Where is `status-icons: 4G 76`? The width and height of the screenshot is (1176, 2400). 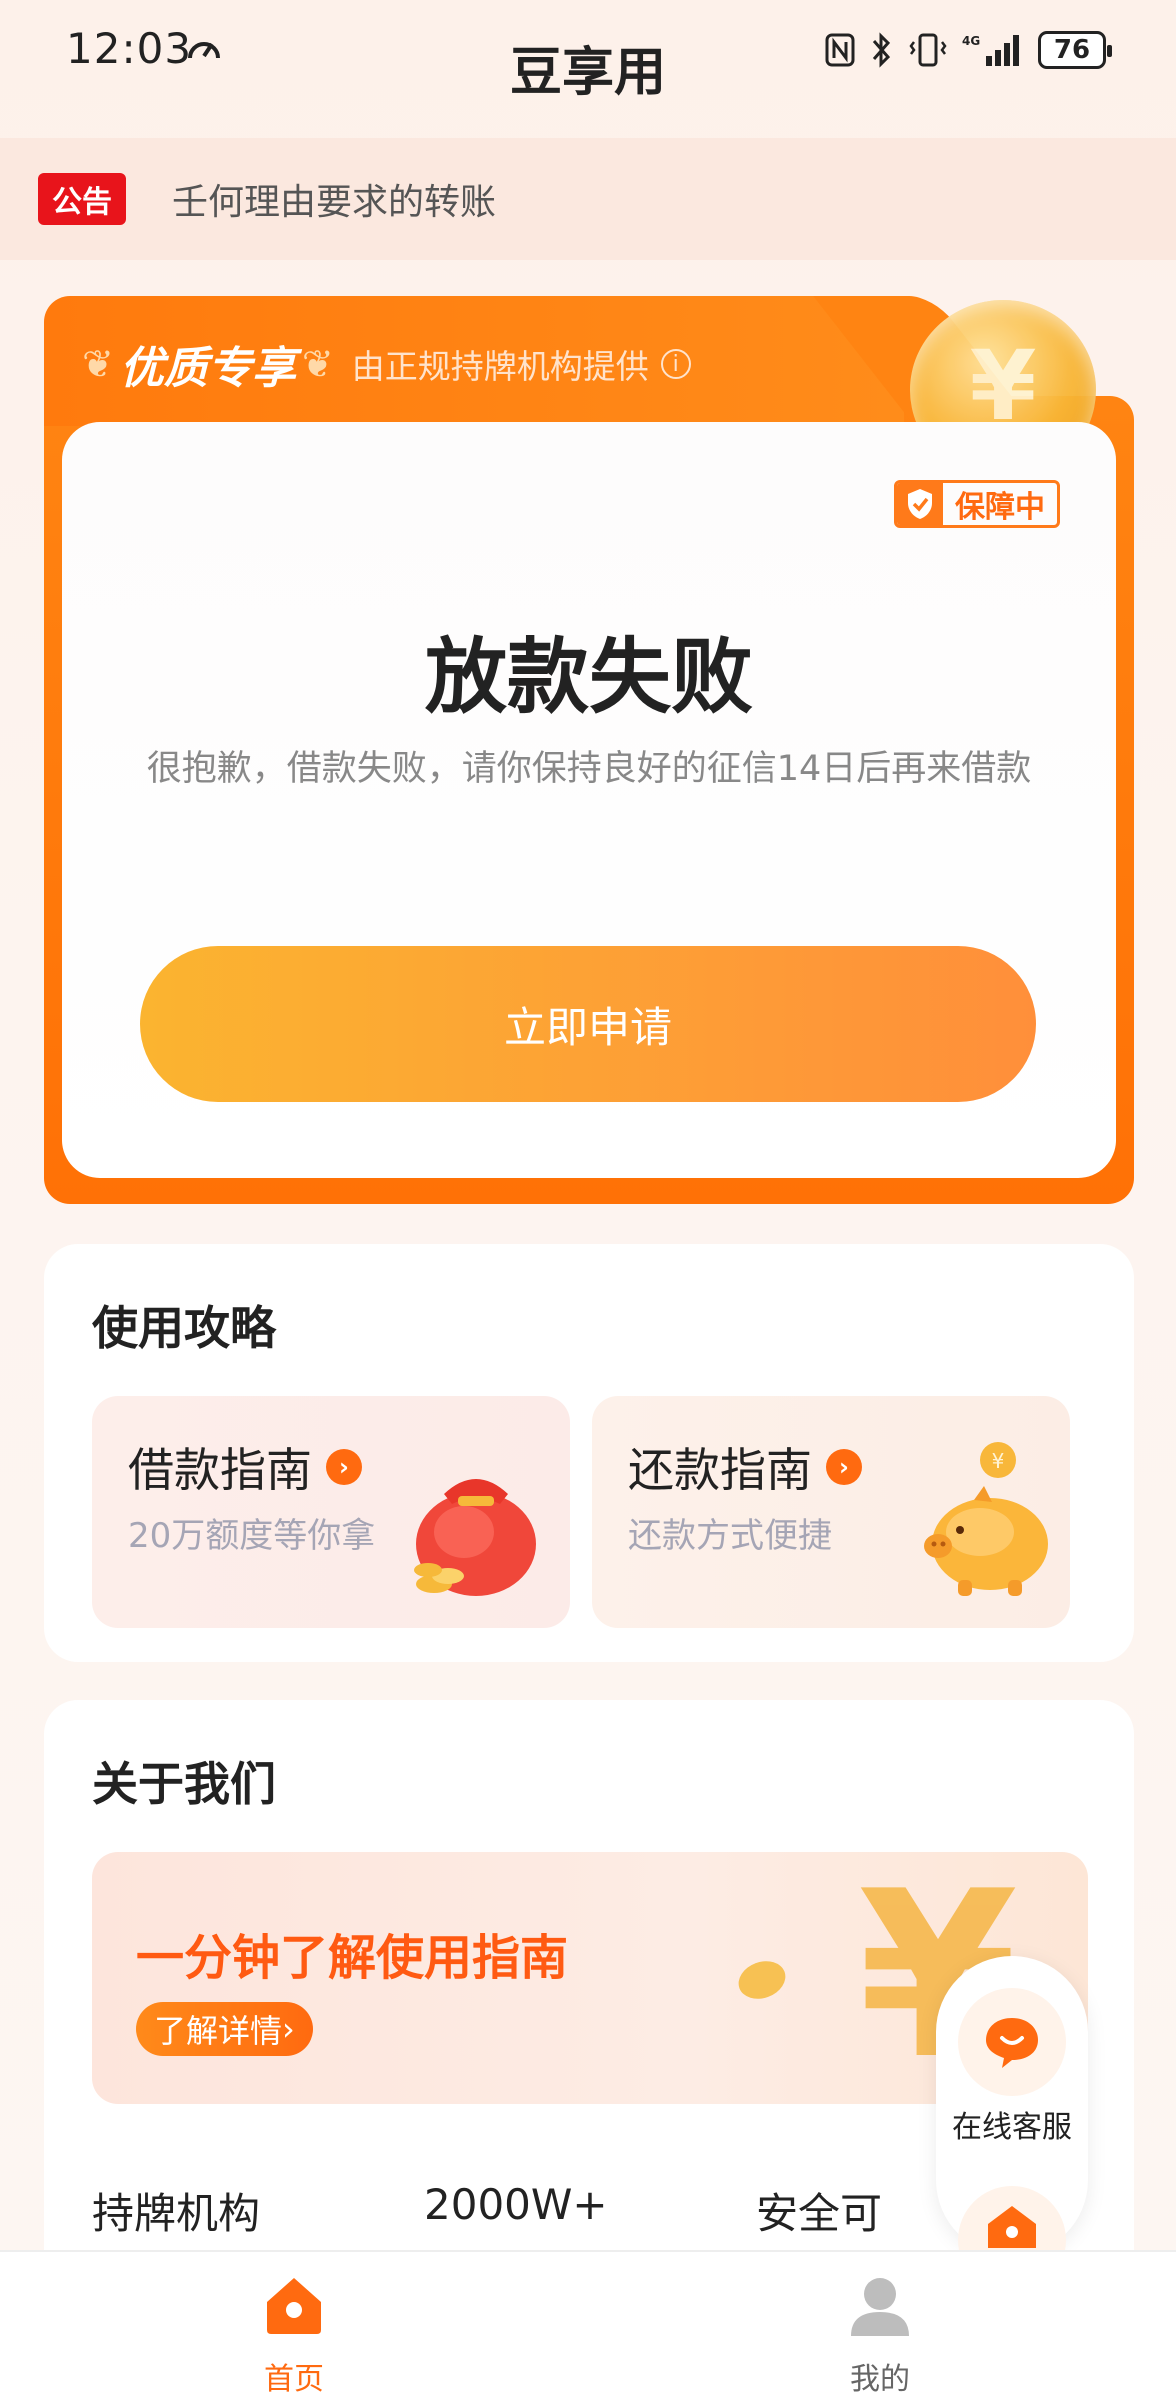
status-icons: 4G 76 is located at coordinates (968, 50).